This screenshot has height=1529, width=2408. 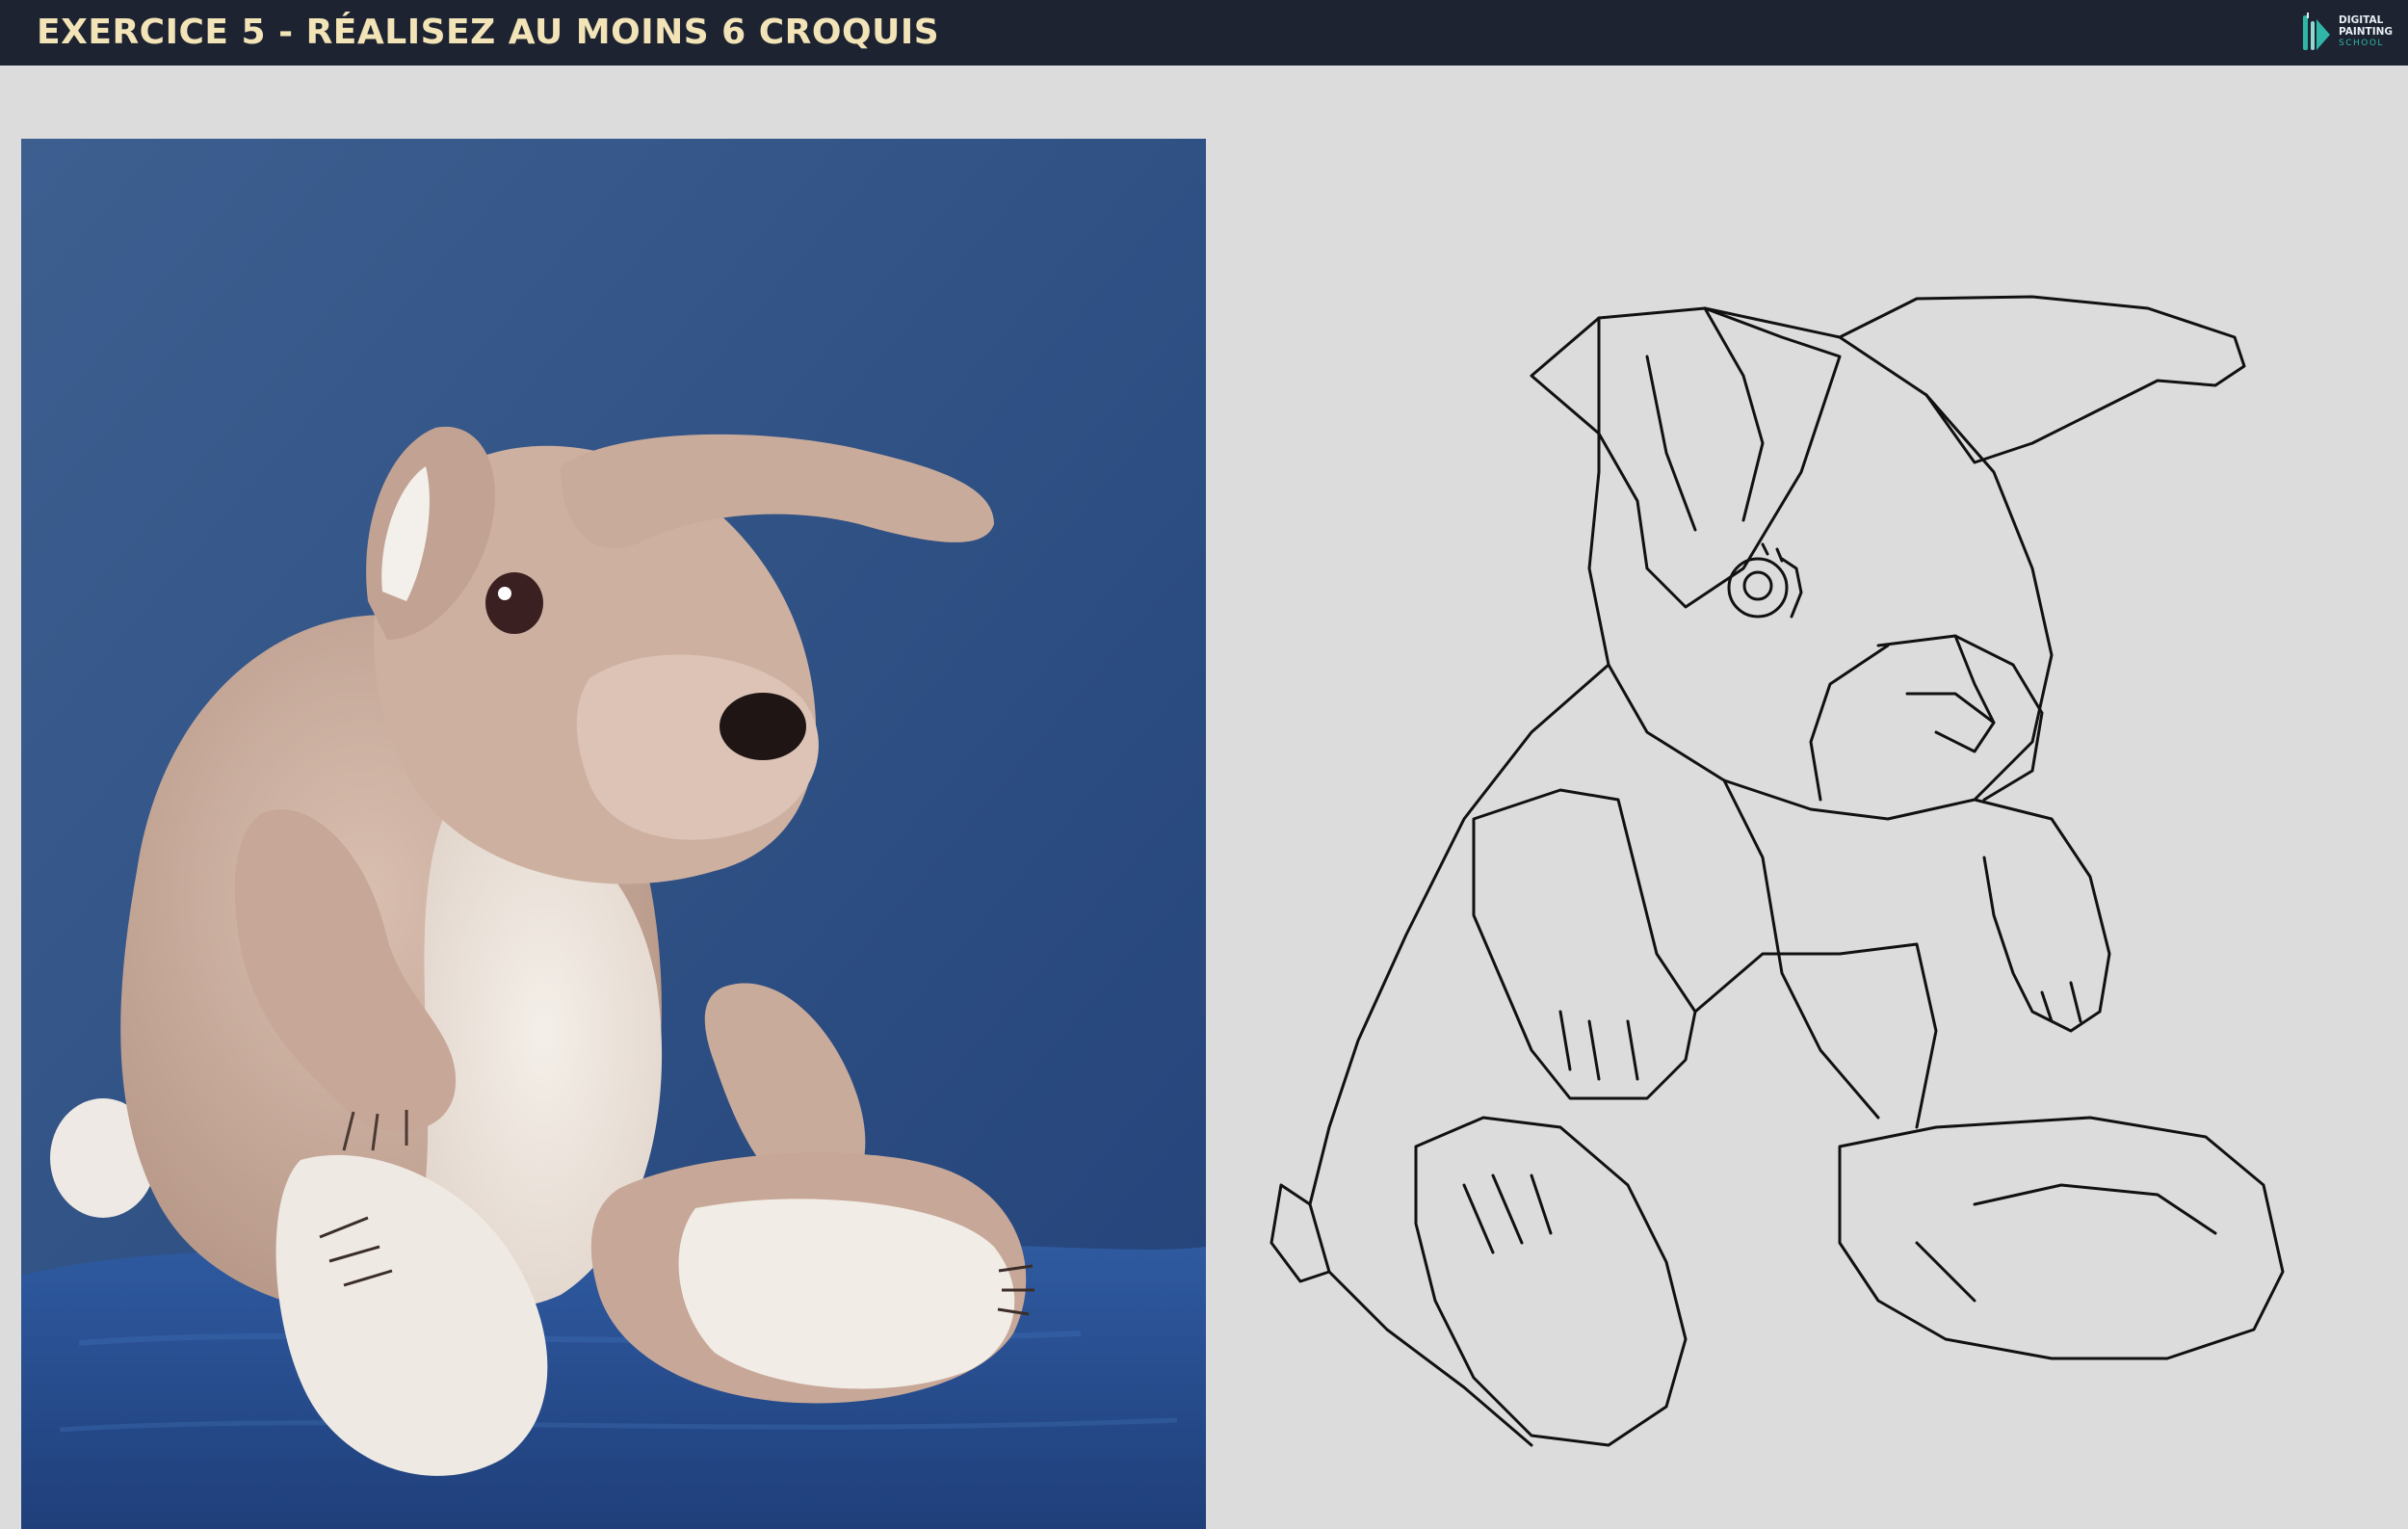 What do you see at coordinates (488, 33) in the screenshot?
I see `page-title: EXERCICE 5 - RÉALISEZ AU MOINS 6 CROQUIS` at bounding box center [488, 33].